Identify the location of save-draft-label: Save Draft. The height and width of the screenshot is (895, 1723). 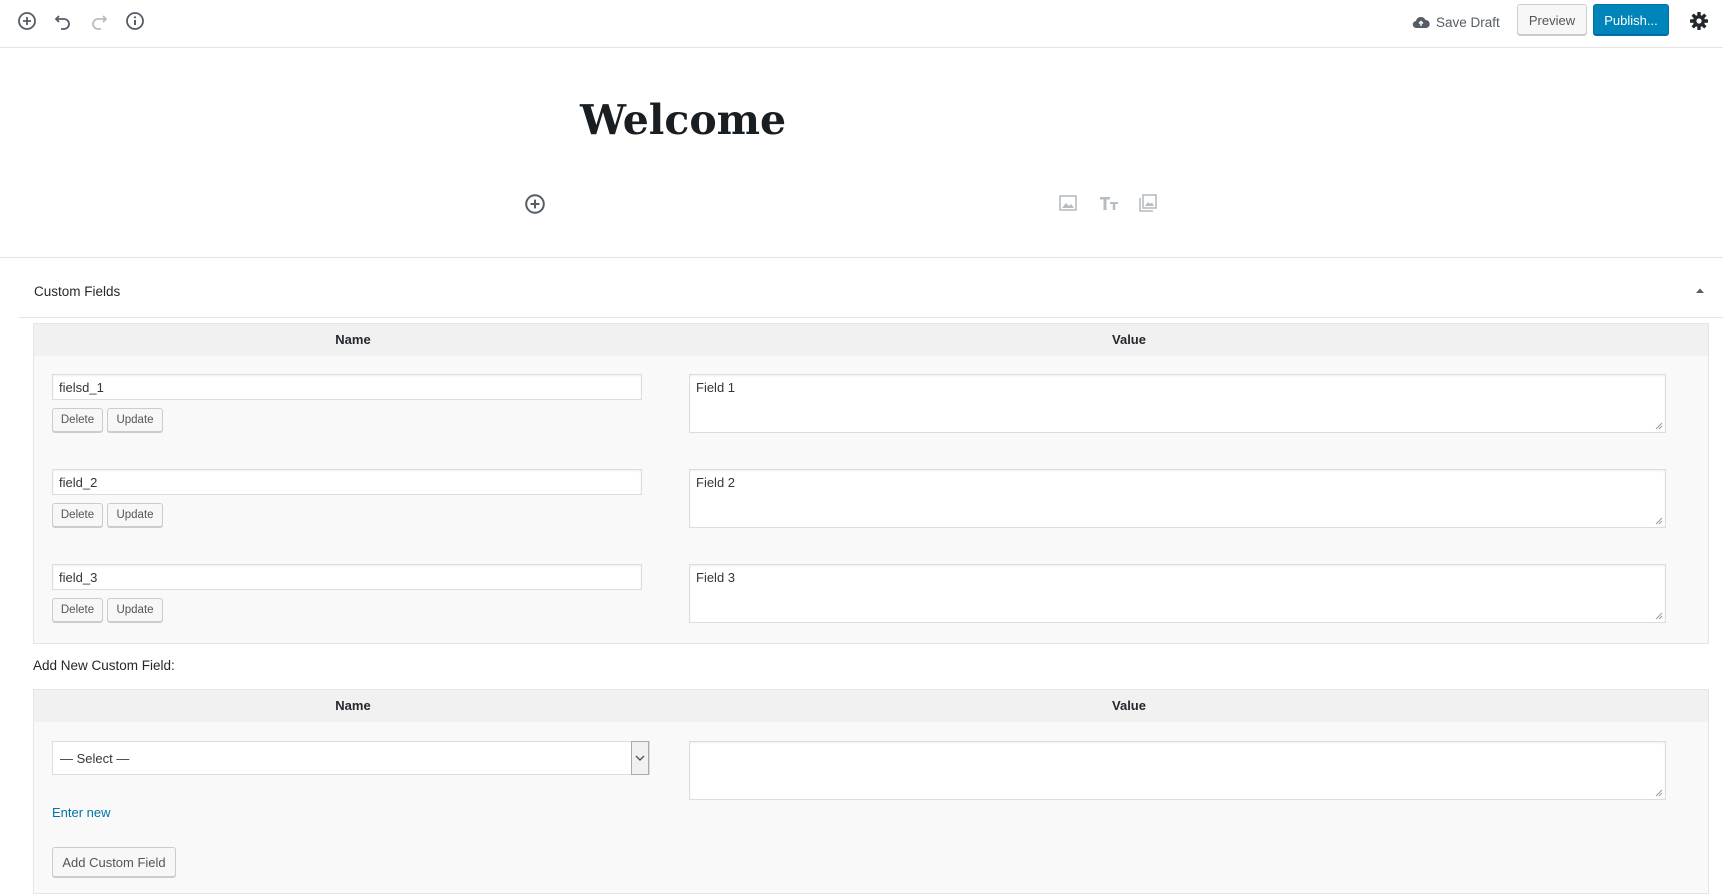
(1468, 22).